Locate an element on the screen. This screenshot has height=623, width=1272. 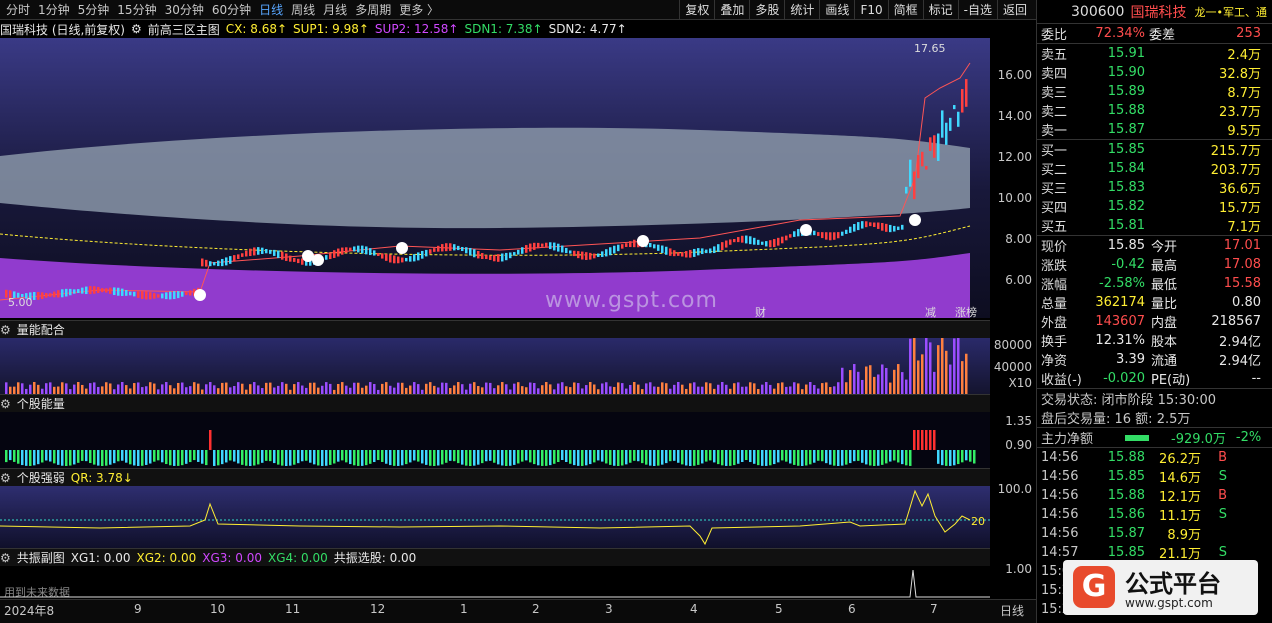
sup1-value: SUP1: 9.98↑ is located at coordinates (331, 29).